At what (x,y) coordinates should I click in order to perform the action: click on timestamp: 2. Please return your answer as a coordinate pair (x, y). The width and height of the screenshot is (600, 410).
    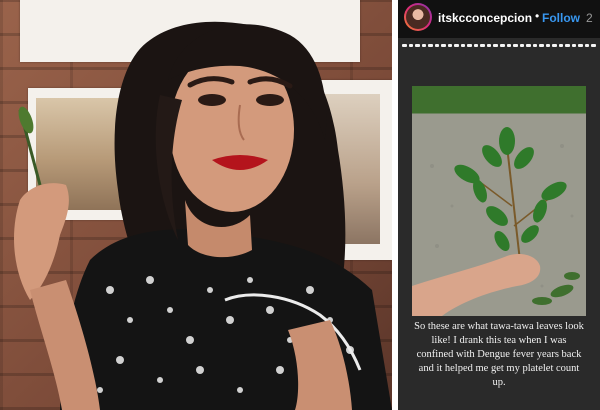
    Looking at the image, I should click on (589, 18).